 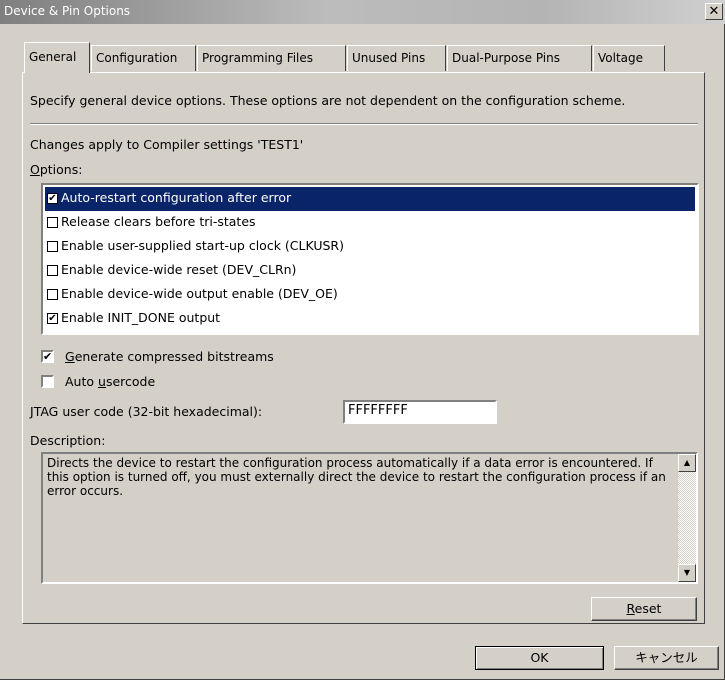 What do you see at coordinates (130, 381) in the screenshot?
I see `auto-usercode-rest: sercode` at bounding box center [130, 381].